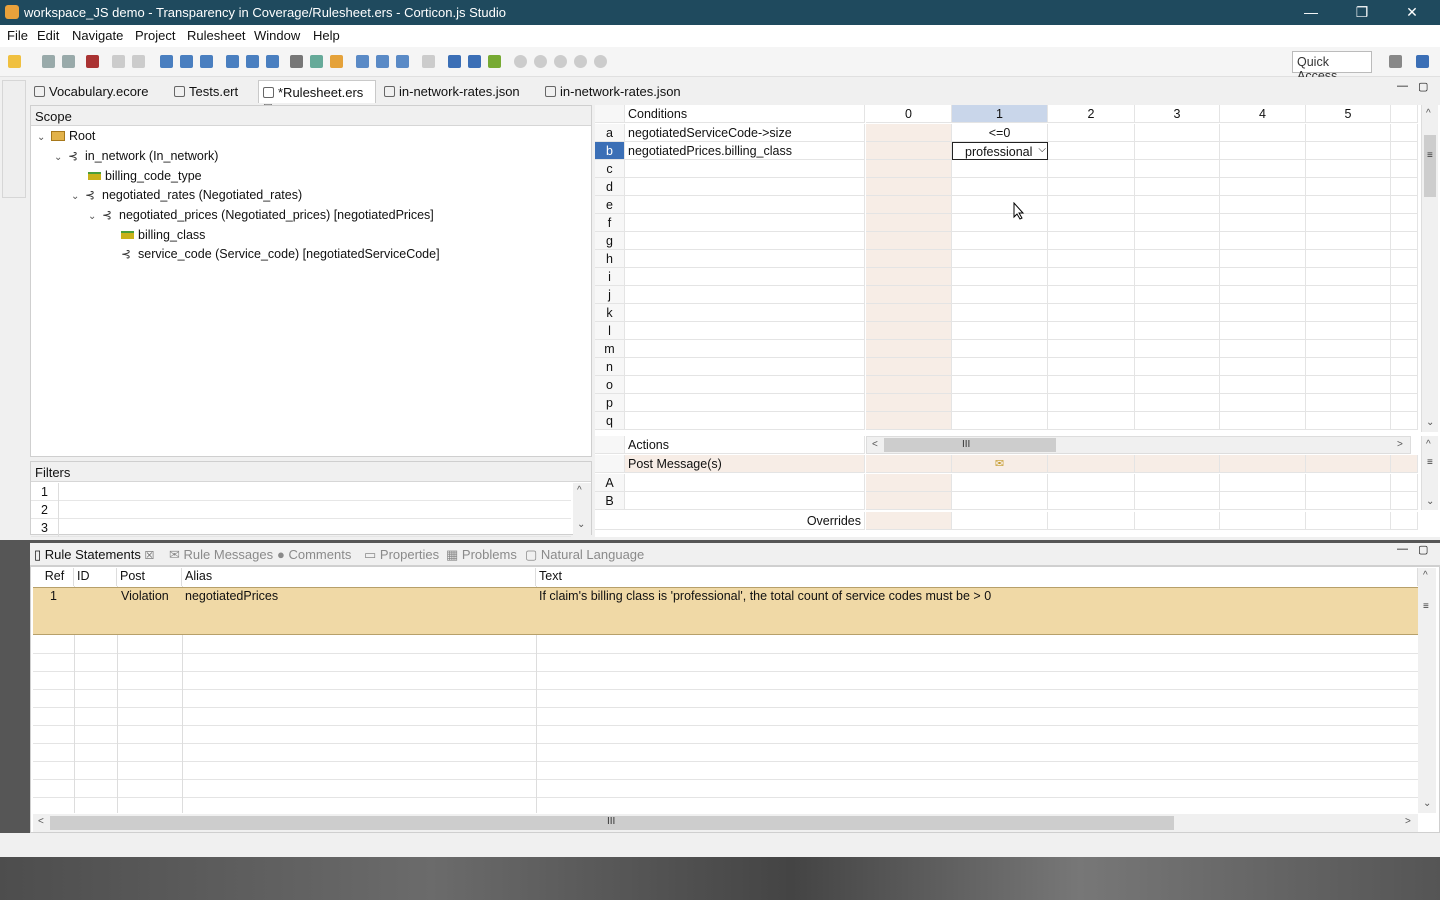  What do you see at coordinates (301, 492) in the screenshot?
I see `filter-row: 1` at bounding box center [301, 492].